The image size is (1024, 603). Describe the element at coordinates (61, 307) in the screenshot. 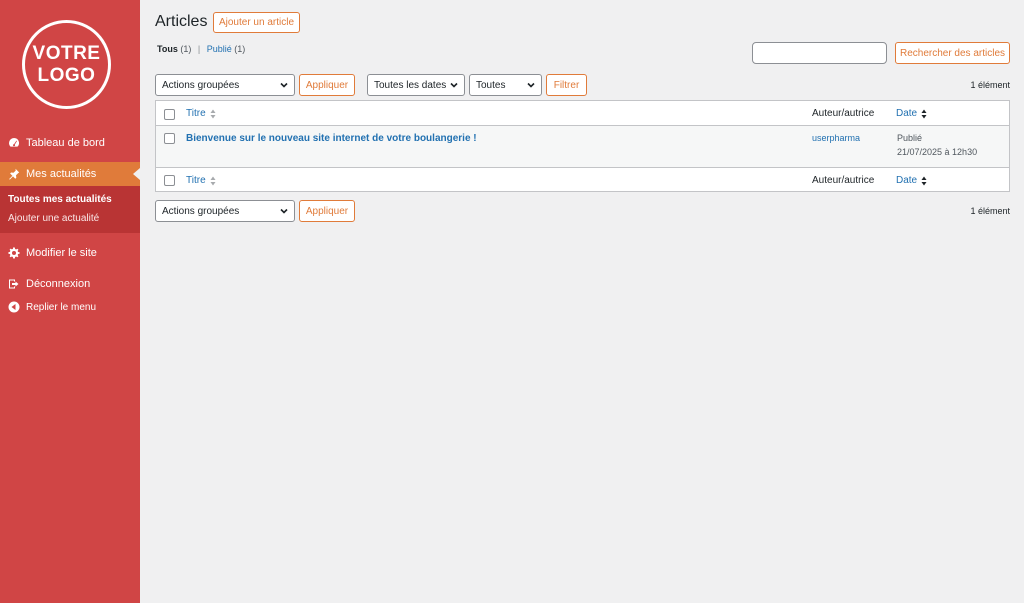

I see `sidebar-item-label: Replier le menu` at that location.